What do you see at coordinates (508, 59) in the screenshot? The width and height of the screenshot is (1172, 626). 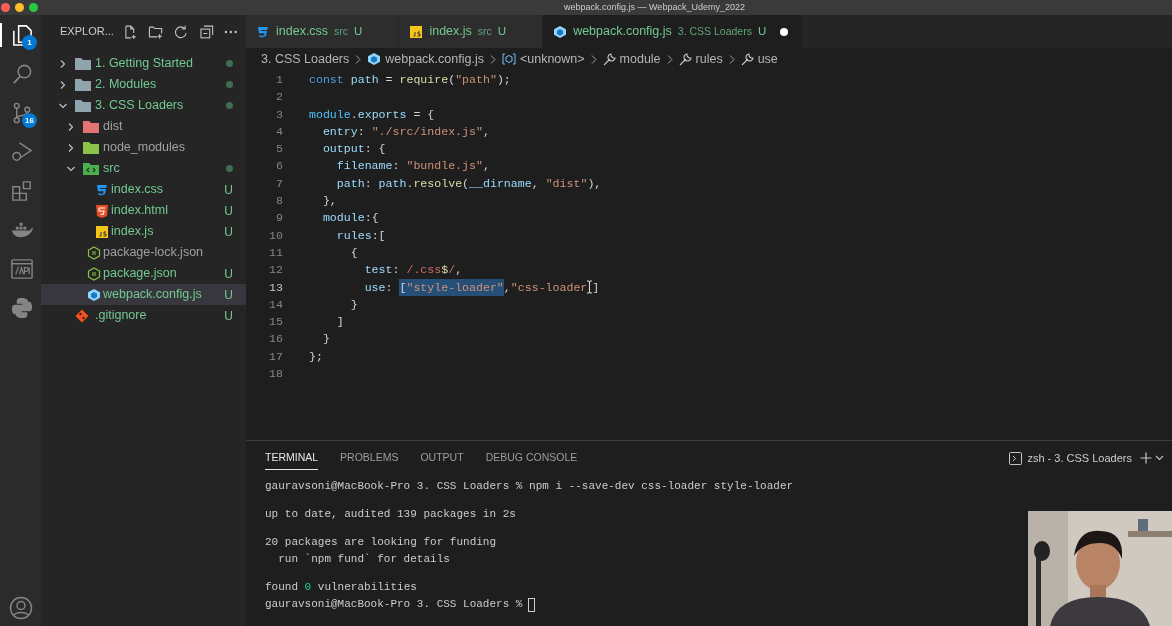 I see `variable-icon` at bounding box center [508, 59].